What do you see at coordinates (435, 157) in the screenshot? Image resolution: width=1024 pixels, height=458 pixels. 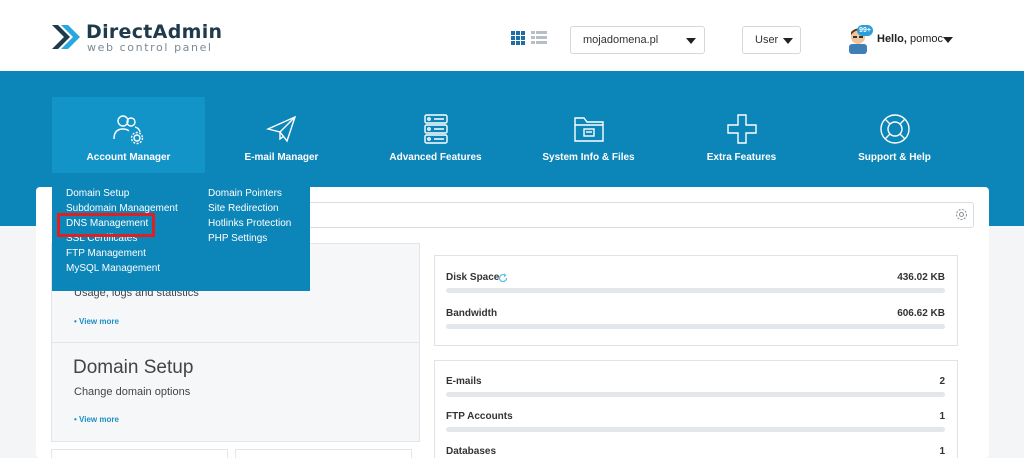 I see `nav-label: Advanced Features` at bounding box center [435, 157].